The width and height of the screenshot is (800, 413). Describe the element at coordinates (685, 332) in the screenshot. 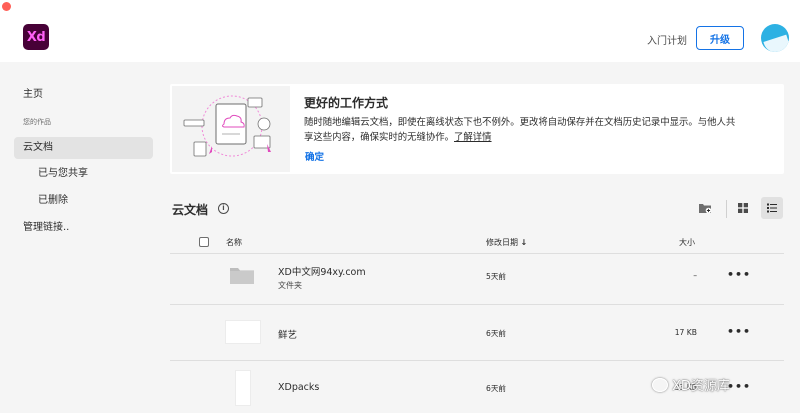

I see `row-size: 17 KB` at that location.